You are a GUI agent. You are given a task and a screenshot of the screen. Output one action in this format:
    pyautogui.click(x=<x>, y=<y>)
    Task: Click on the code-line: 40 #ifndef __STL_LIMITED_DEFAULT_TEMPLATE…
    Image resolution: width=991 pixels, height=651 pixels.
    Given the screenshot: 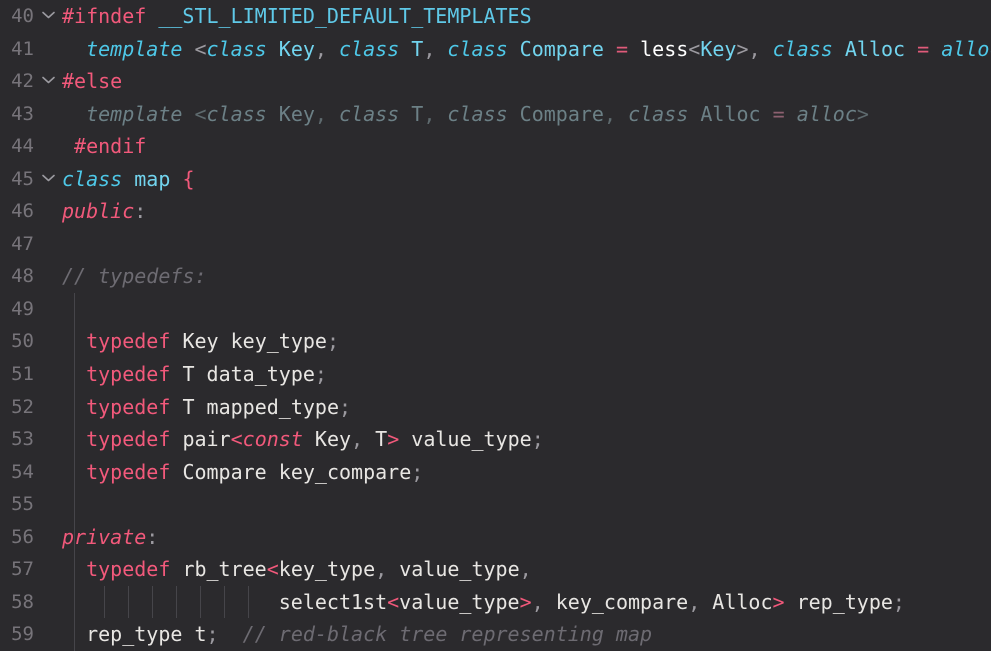 What is the action you would take?
    pyautogui.click(x=495, y=16)
    